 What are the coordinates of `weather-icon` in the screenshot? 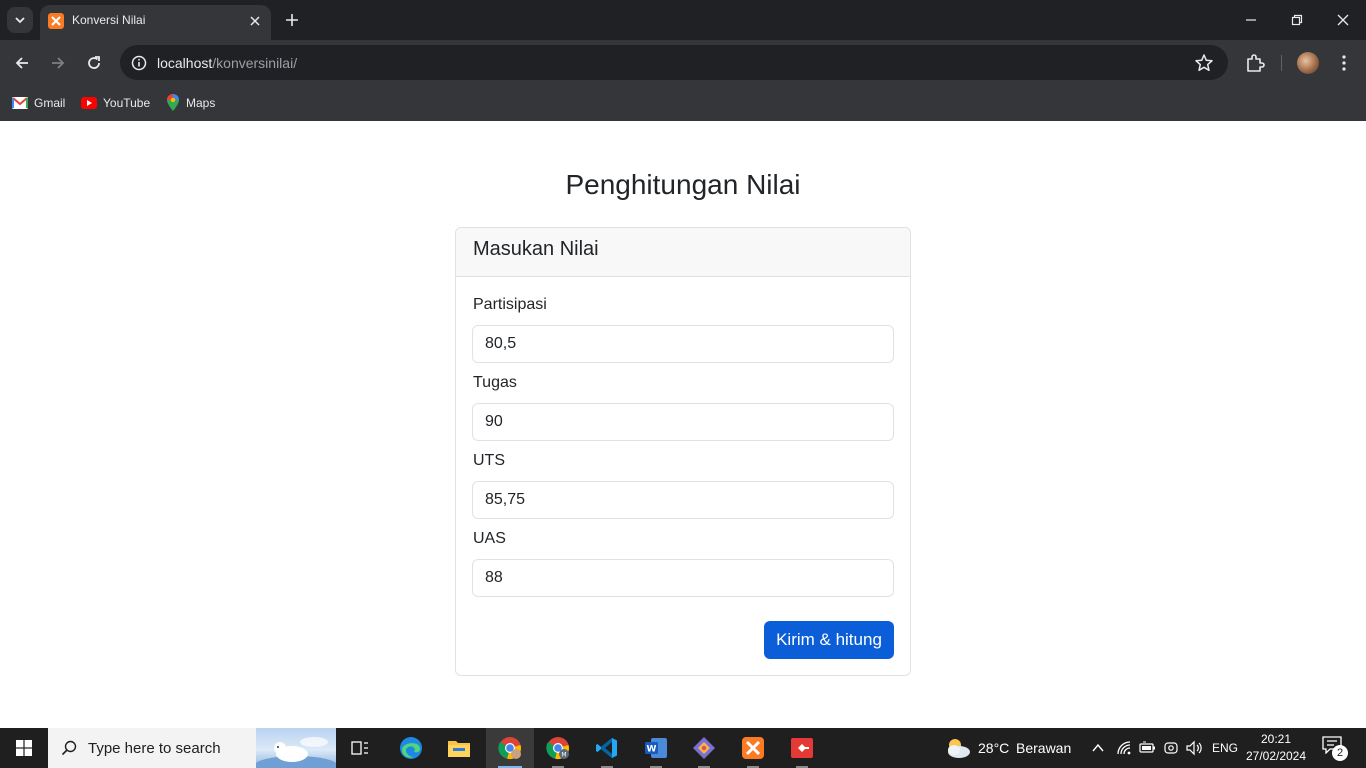 It's located at (958, 748).